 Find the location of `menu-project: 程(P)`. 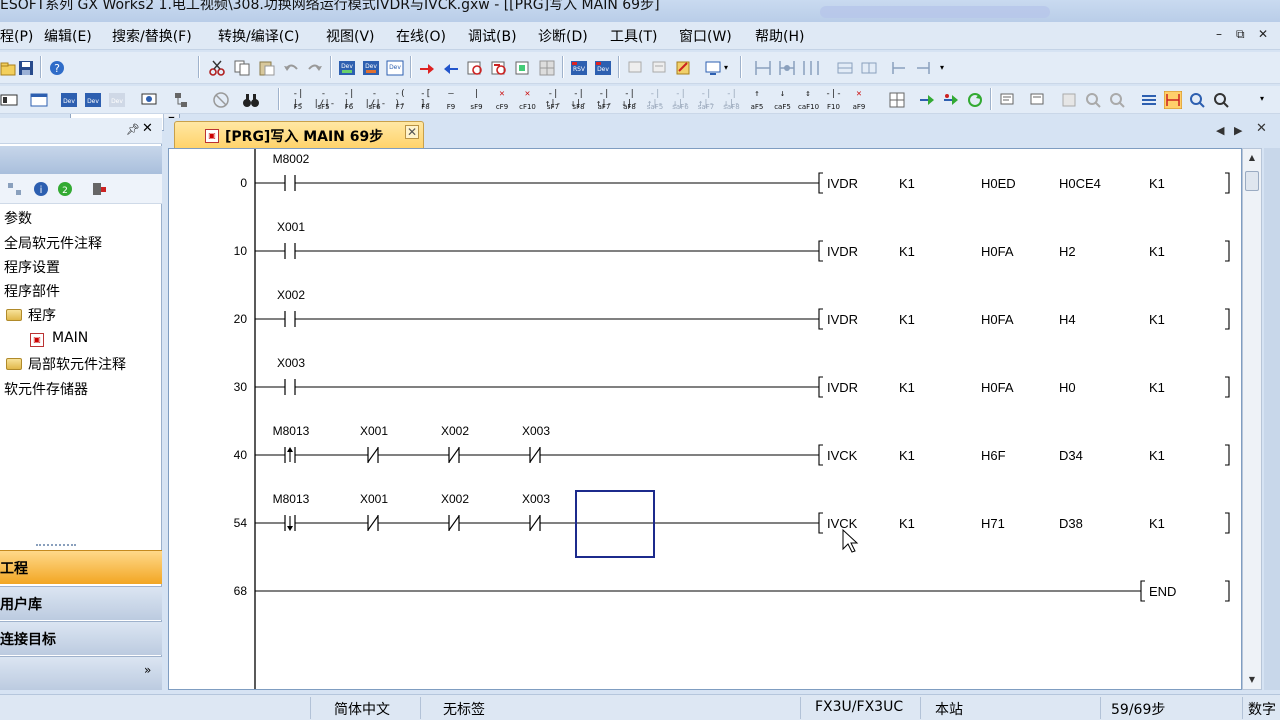

menu-project: 程(P) is located at coordinates (16, 36).